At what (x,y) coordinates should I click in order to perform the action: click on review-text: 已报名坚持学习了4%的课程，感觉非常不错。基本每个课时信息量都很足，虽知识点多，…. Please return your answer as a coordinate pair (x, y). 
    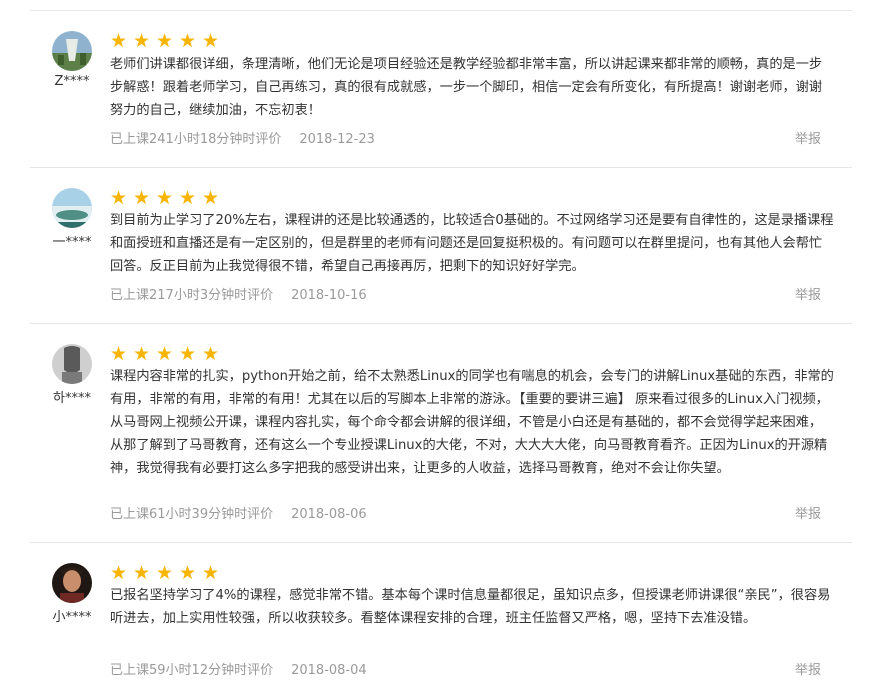
    Looking at the image, I should click on (470, 607).